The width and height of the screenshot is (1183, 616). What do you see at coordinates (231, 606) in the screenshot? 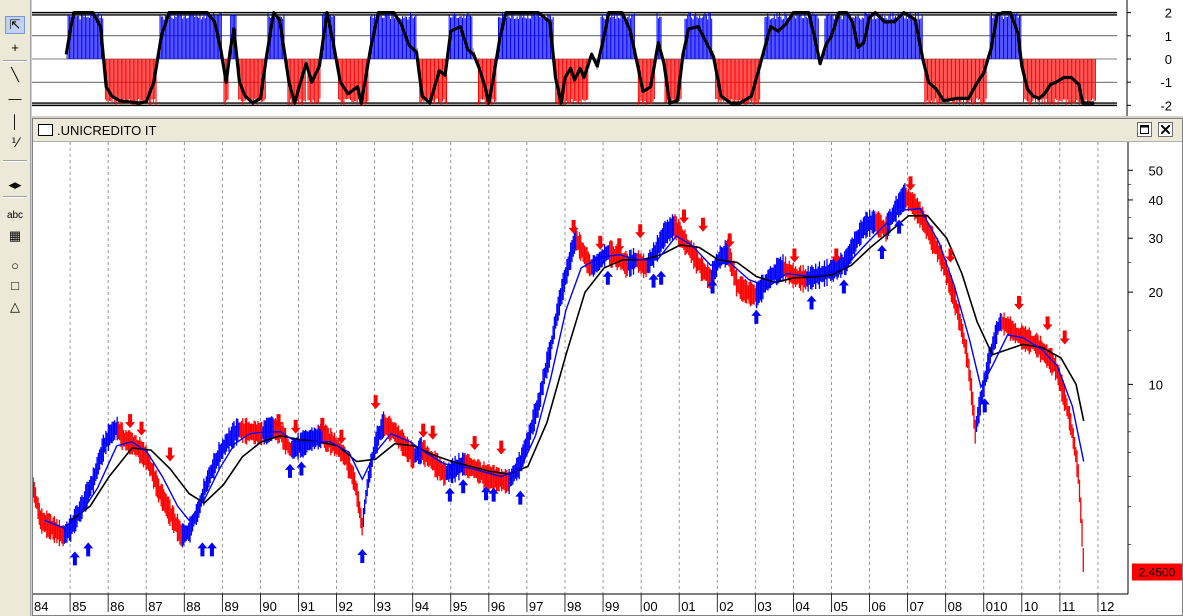
I see `date-axis-label: 89` at bounding box center [231, 606].